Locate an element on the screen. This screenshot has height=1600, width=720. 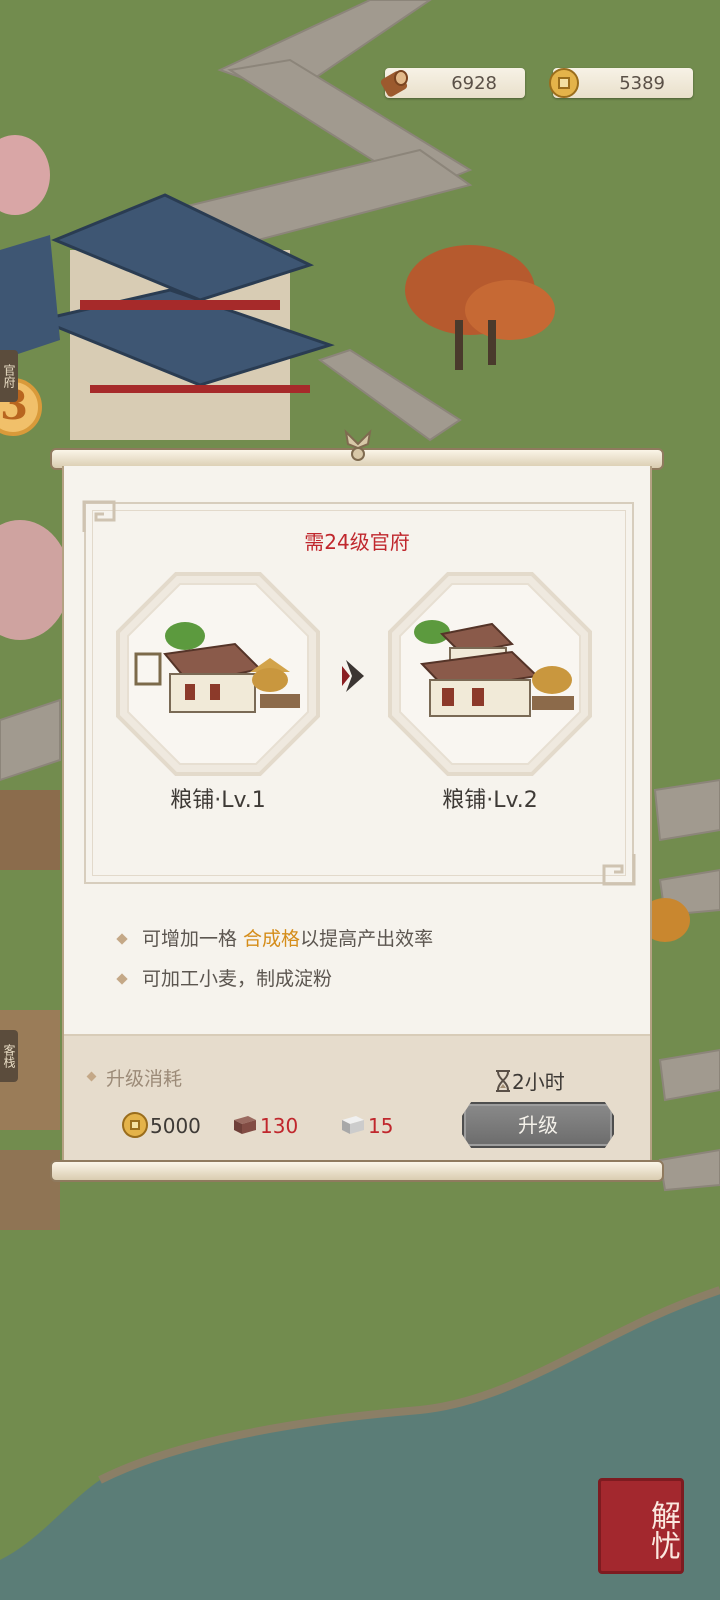
scroll-knot-icon is located at coordinates (358, 445).